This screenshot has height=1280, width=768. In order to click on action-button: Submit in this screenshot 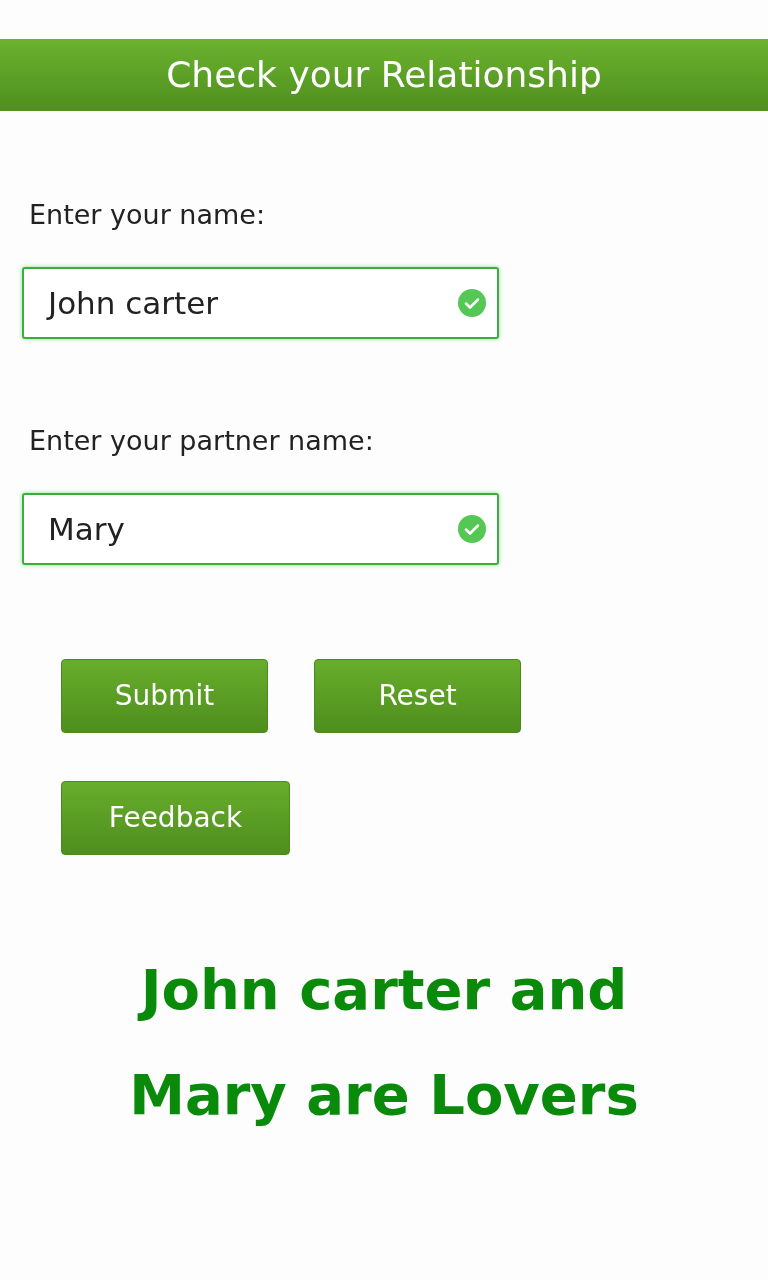, I will do `click(164, 696)`.